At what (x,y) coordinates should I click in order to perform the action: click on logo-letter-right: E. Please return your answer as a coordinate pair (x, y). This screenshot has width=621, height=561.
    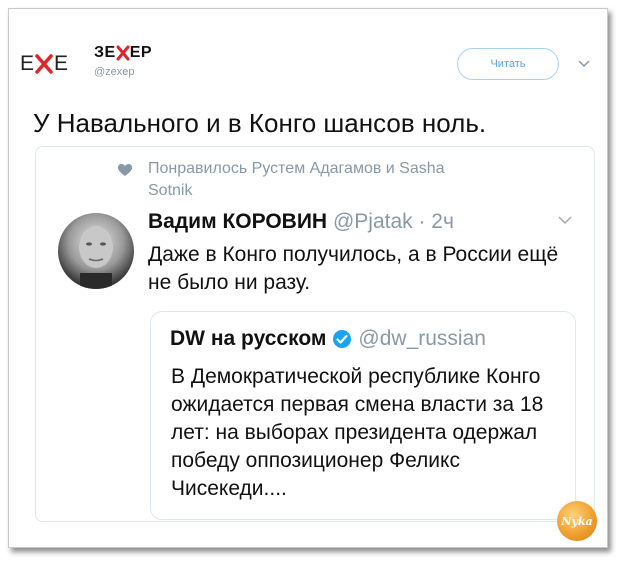
    Looking at the image, I should click on (61, 63).